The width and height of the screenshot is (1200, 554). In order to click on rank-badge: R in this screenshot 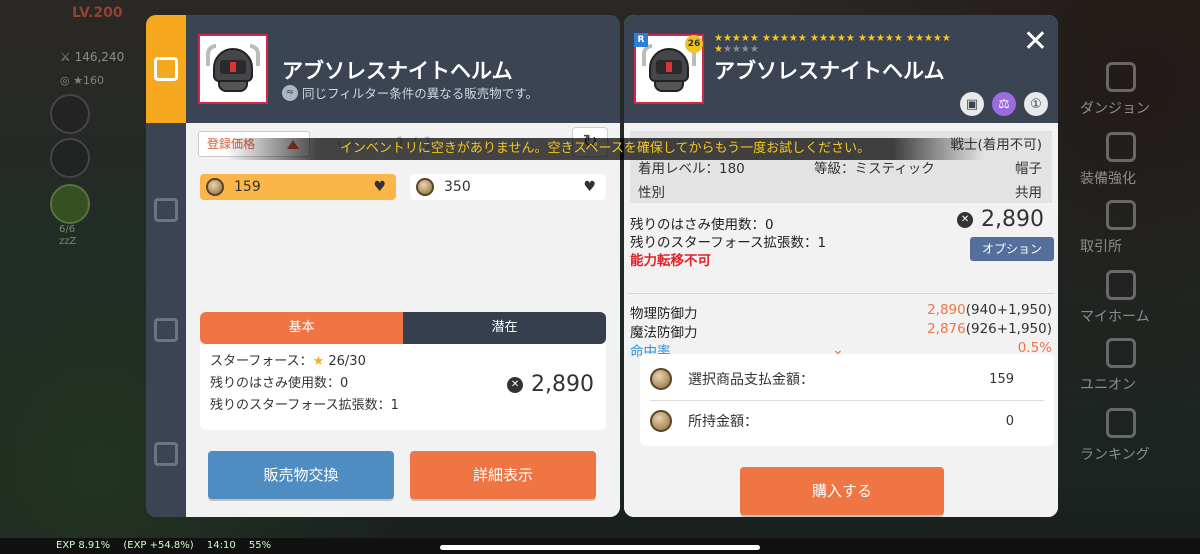, I will do `click(641, 40)`.